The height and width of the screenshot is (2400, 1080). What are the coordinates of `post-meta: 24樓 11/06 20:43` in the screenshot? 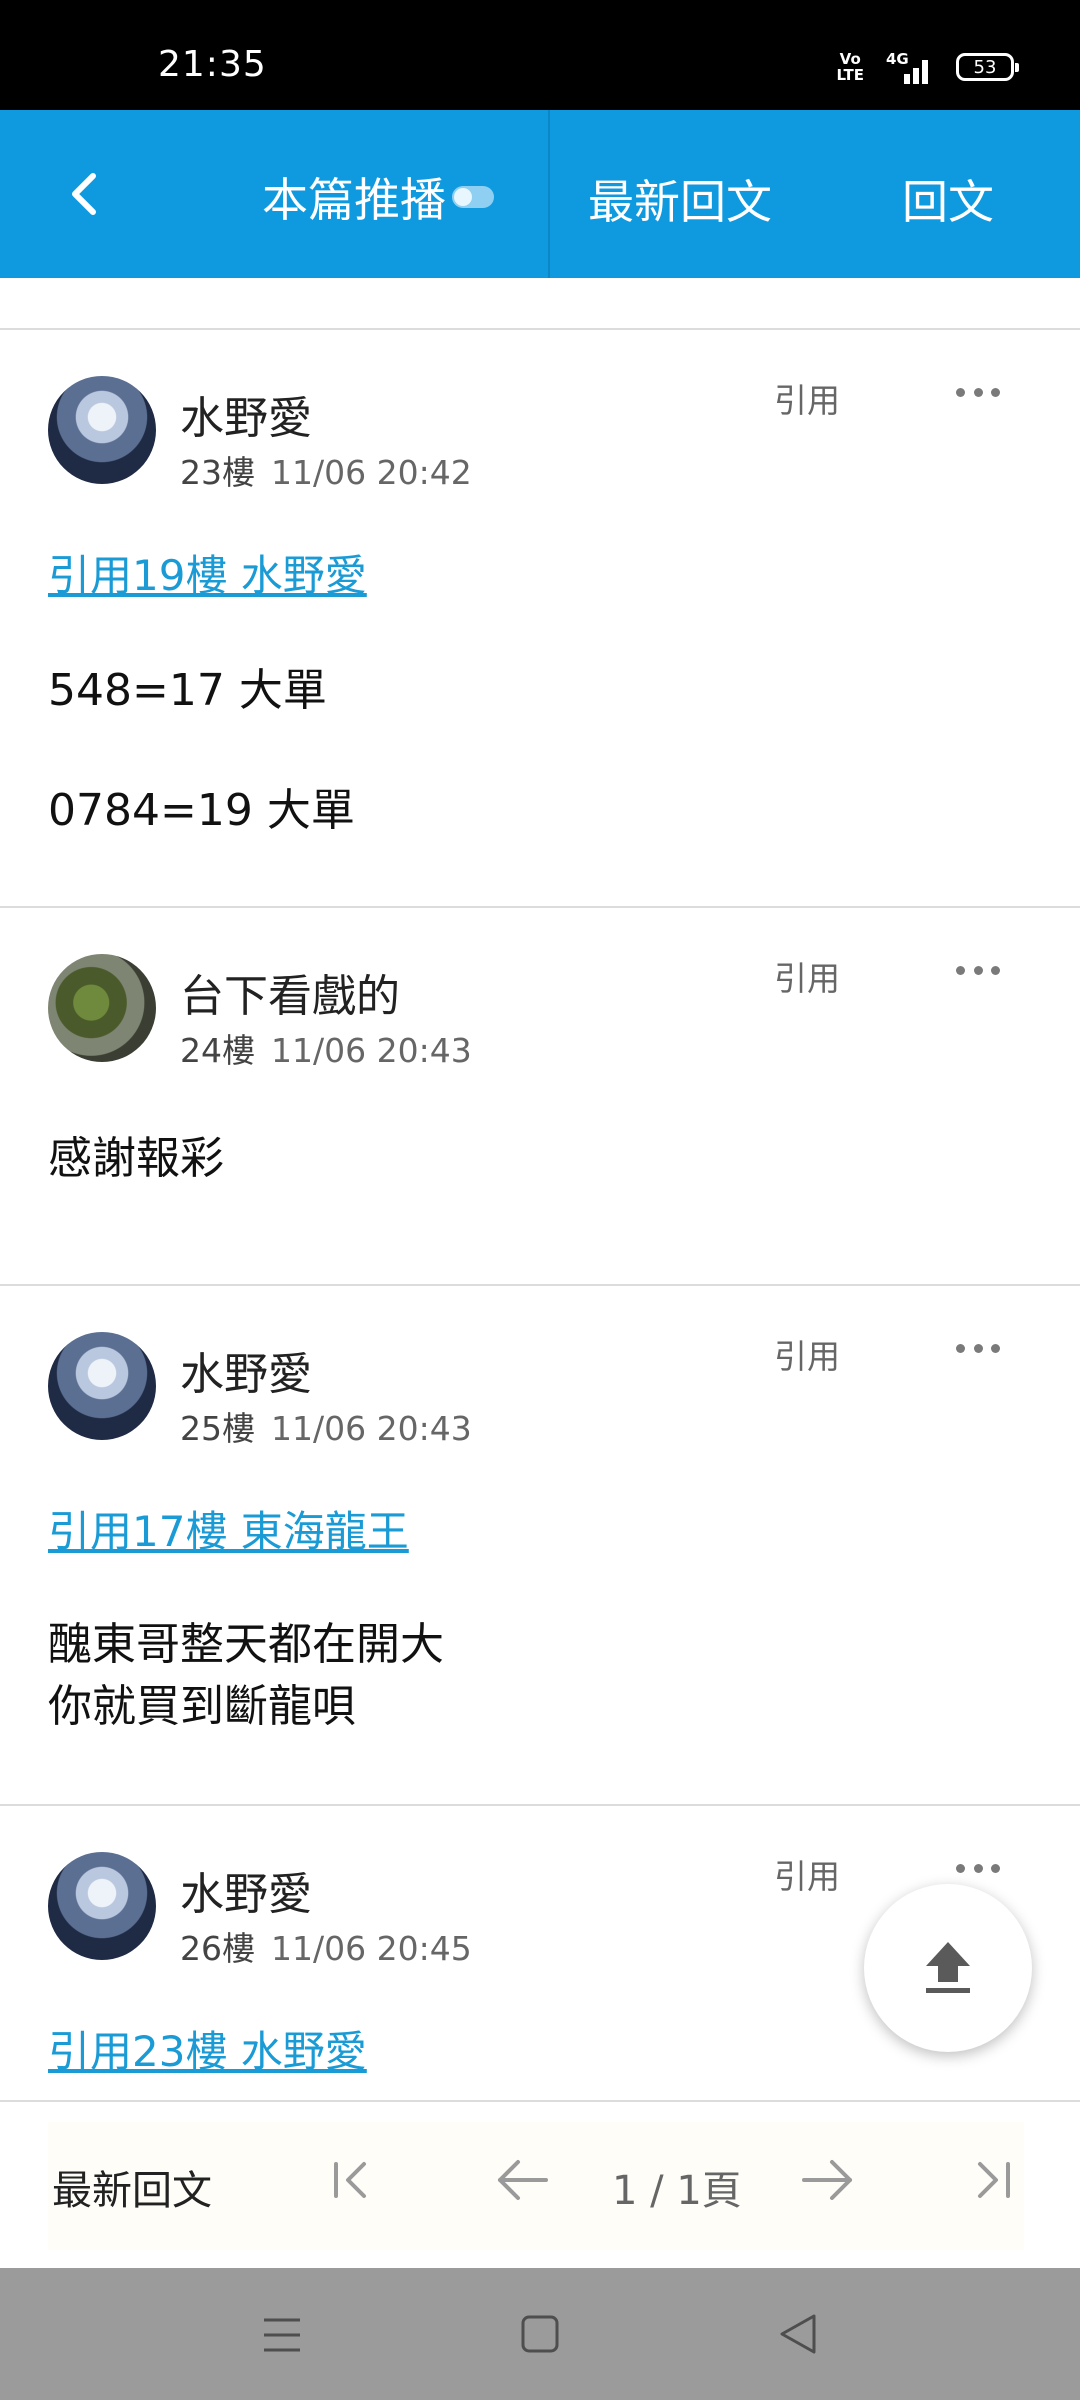 It's located at (326, 1048).